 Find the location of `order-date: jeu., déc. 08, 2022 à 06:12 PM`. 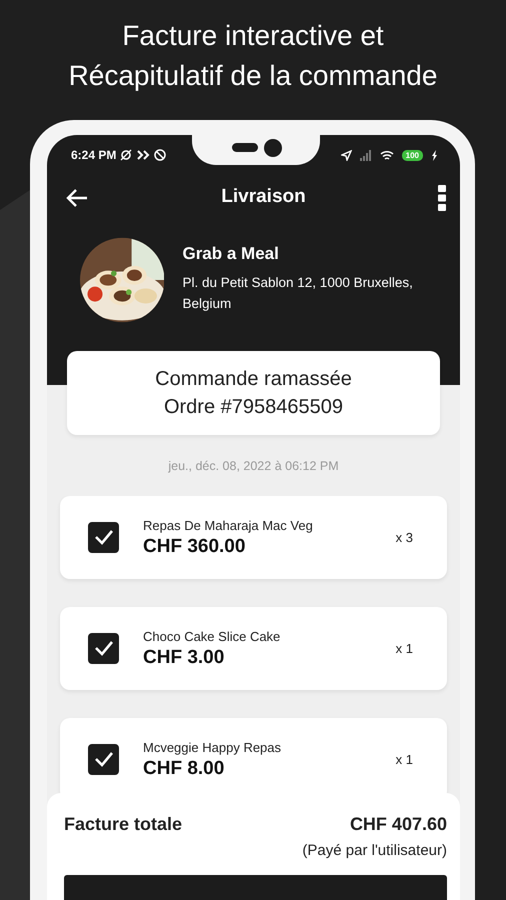

order-date: jeu., déc. 08, 2022 à 06:12 PM is located at coordinates (253, 466).